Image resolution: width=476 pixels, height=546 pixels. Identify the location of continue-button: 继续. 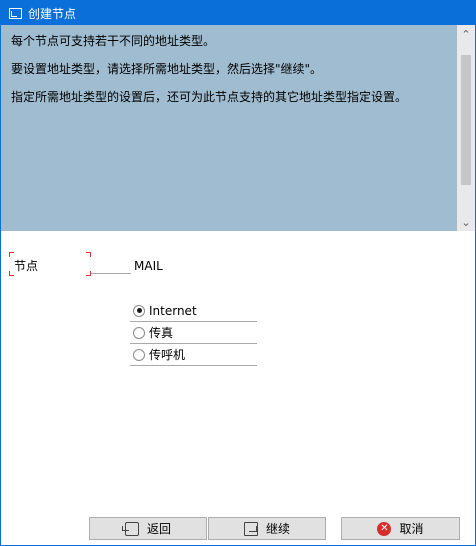
(267, 528).